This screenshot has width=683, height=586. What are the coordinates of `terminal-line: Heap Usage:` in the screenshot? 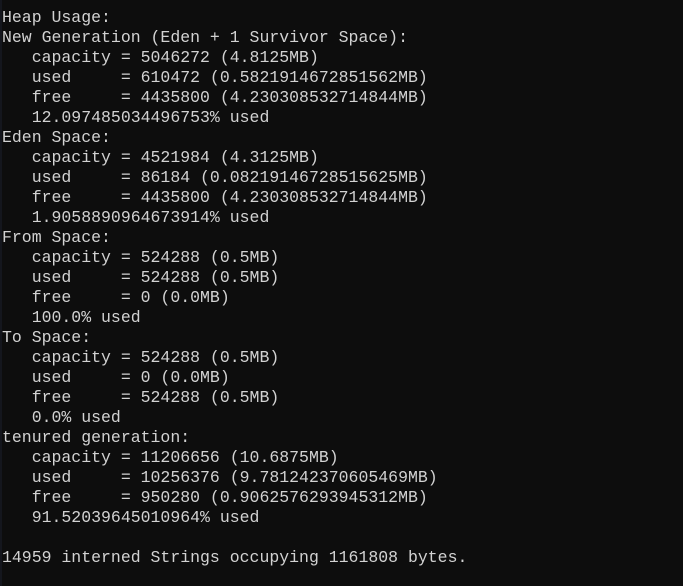 It's located at (56, 17).